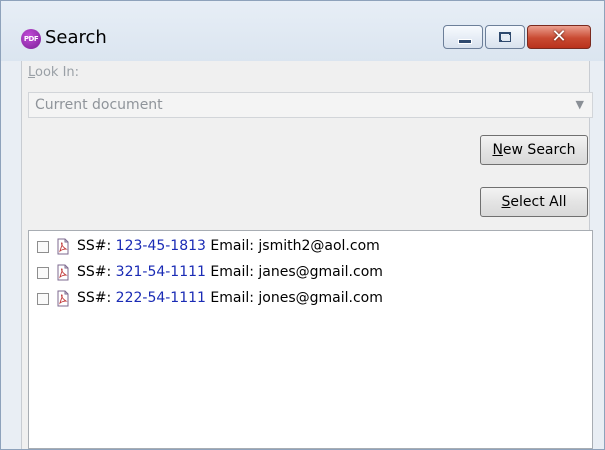  What do you see at coordinates (230, 298) in the screenshot?
I see `result-text: SS#: 222-54-1111 Email: jones@gmail.com` at bounding box center [230, 298].